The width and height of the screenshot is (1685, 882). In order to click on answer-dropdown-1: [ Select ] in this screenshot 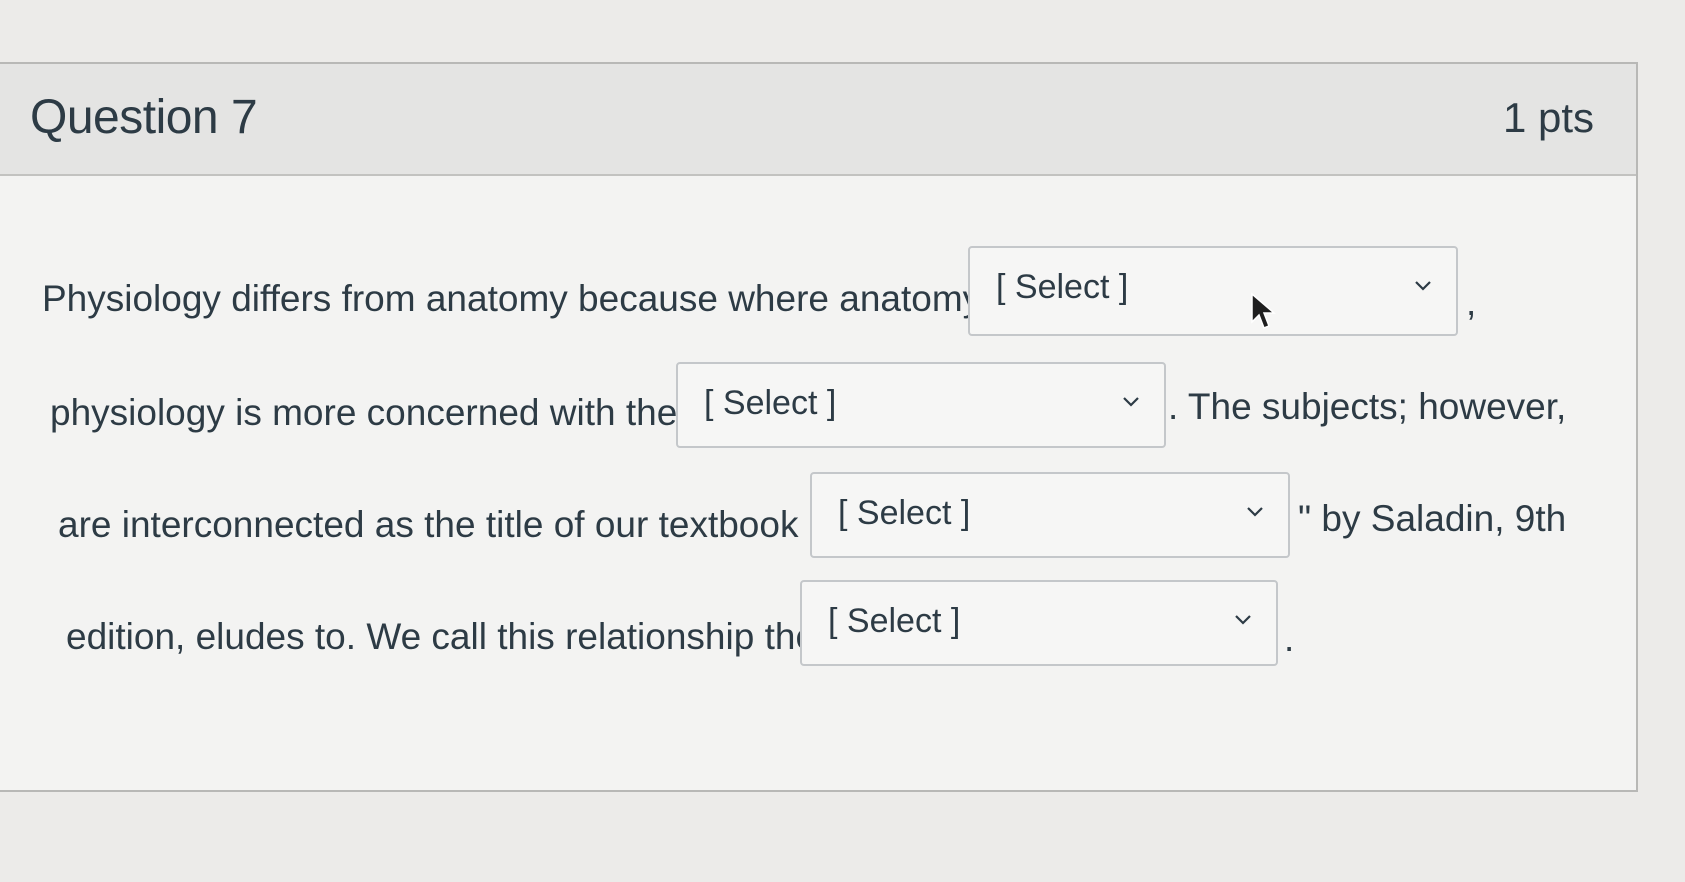, I will do `click(1213, 291)`.